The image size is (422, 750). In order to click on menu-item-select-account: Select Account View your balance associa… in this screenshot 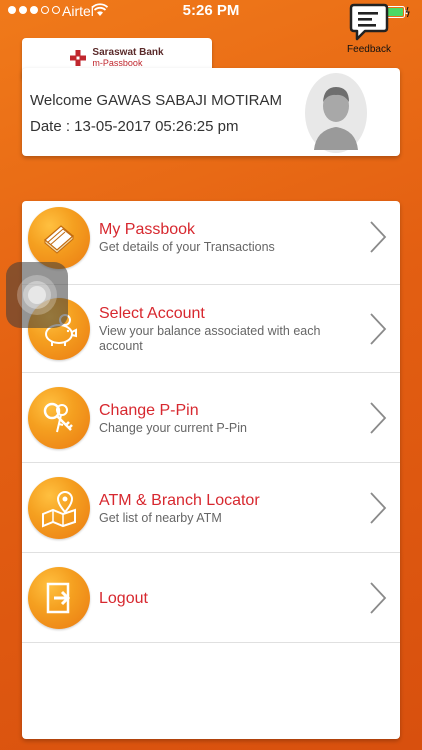, I will do `click(211, 329)`.